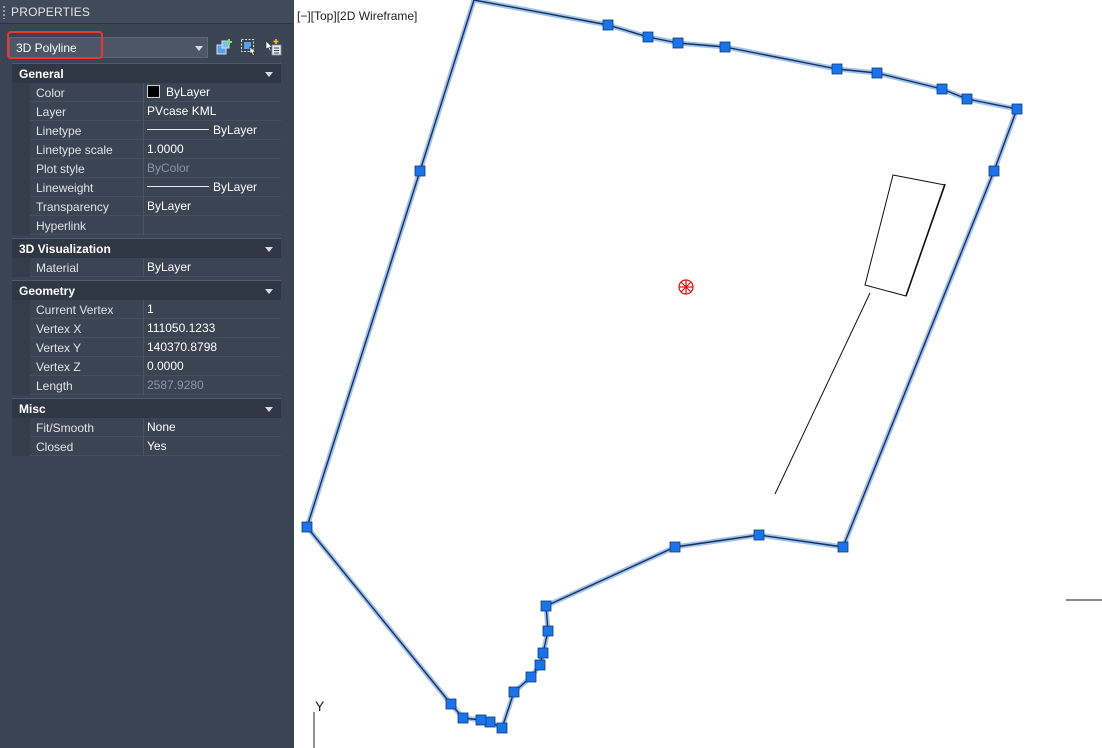  Describe the element at coordinates (146, 290) in the screenshot. I see `section-header-geometry: Geometry` at that location.